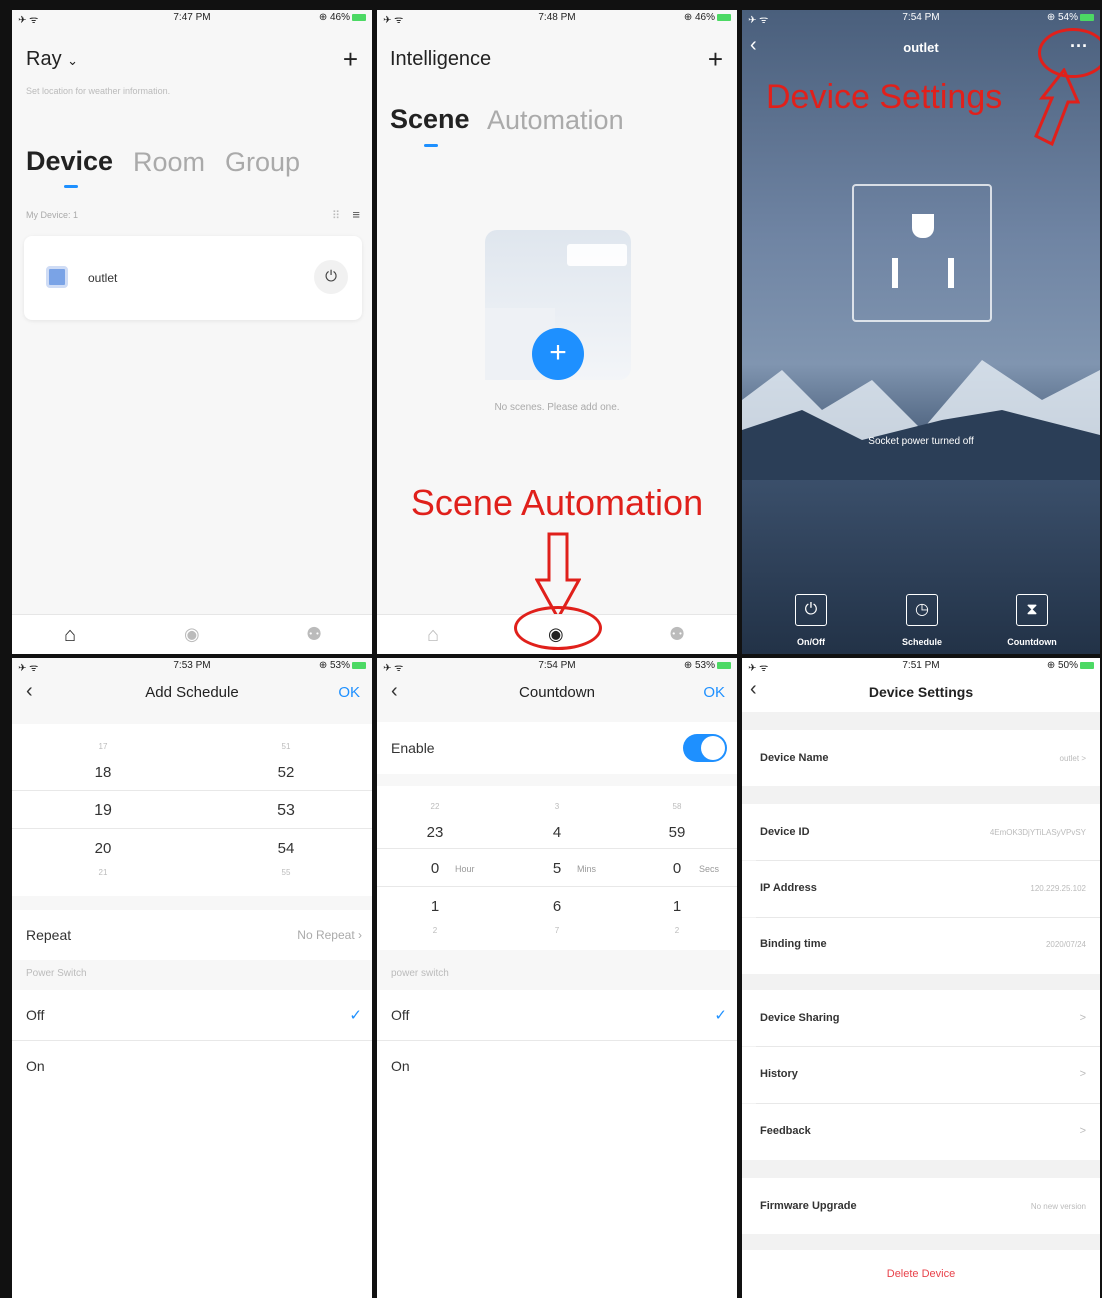 The height and width of the screenshot is (1298, 1102). I want to click on row-device-id: Device ID 4EmOK3DjYTiLASyVPvSY, so click(921, 832).